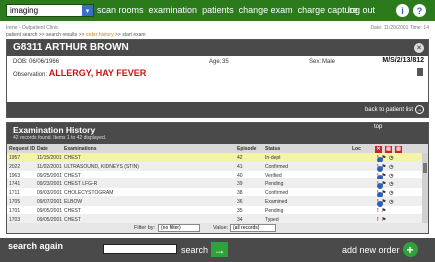 This screenshot has height=262, width=435. I want to click on trash-icon, so click(420, 72).